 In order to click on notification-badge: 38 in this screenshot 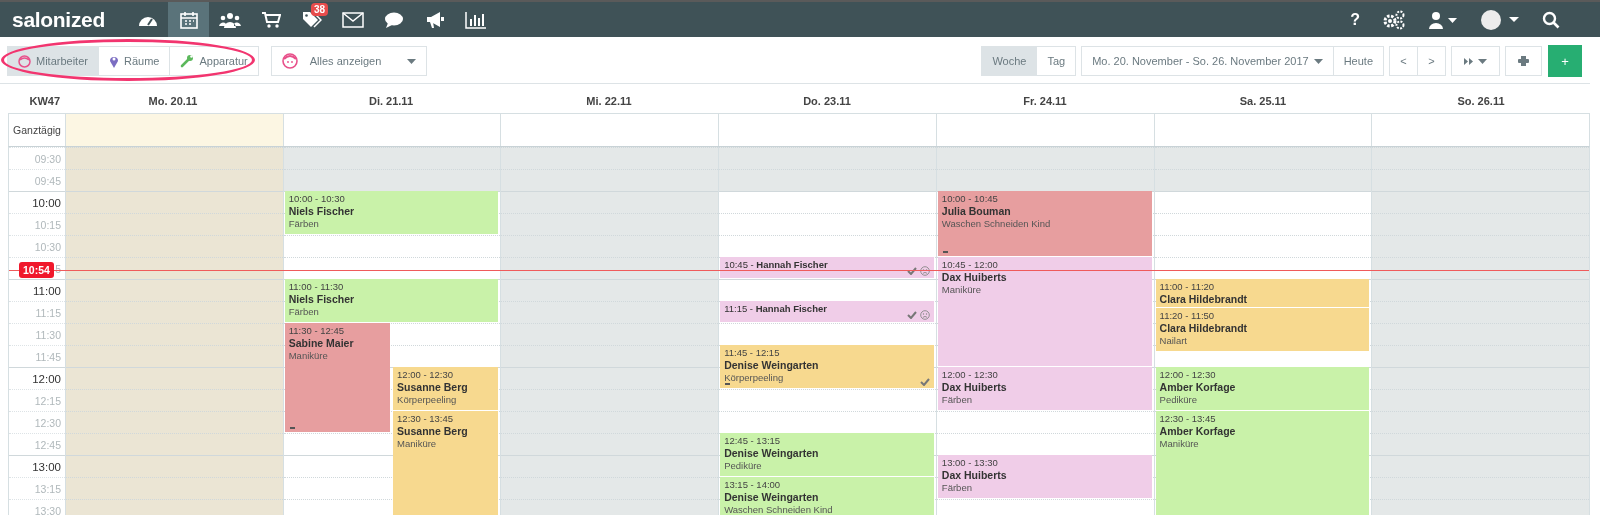, I will do `click(319, 9)`.